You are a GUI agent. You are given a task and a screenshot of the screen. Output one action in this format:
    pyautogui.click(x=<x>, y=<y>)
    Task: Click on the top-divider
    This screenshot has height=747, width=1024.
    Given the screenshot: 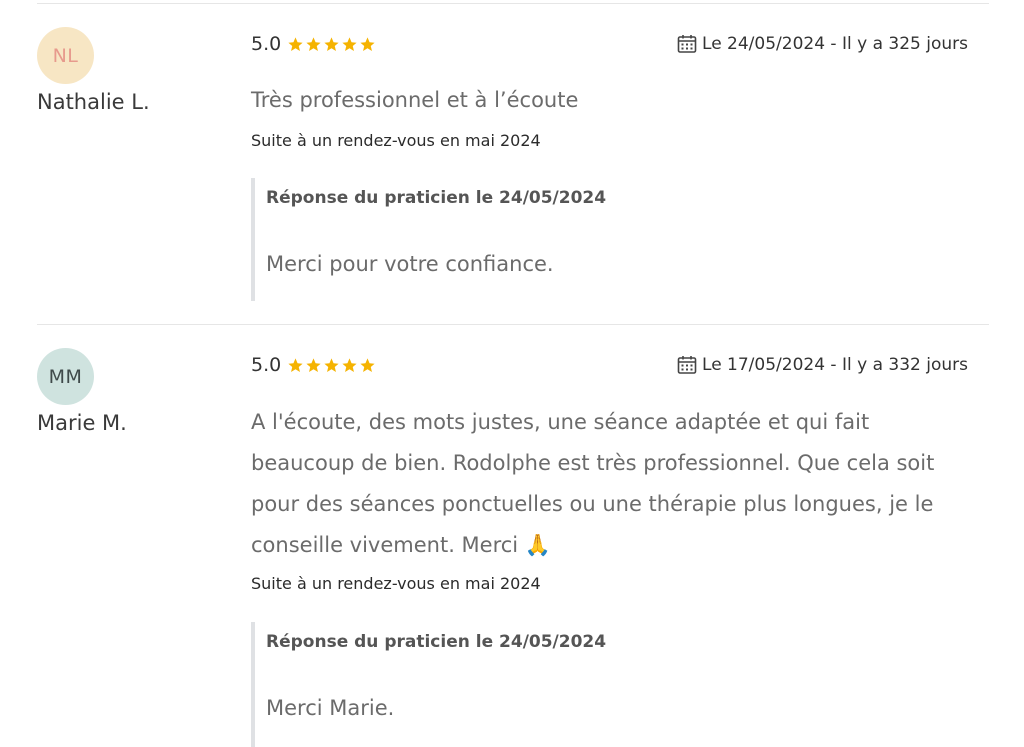 What is the action you would take?
    pyautogui.click(x=513, y=3)
    